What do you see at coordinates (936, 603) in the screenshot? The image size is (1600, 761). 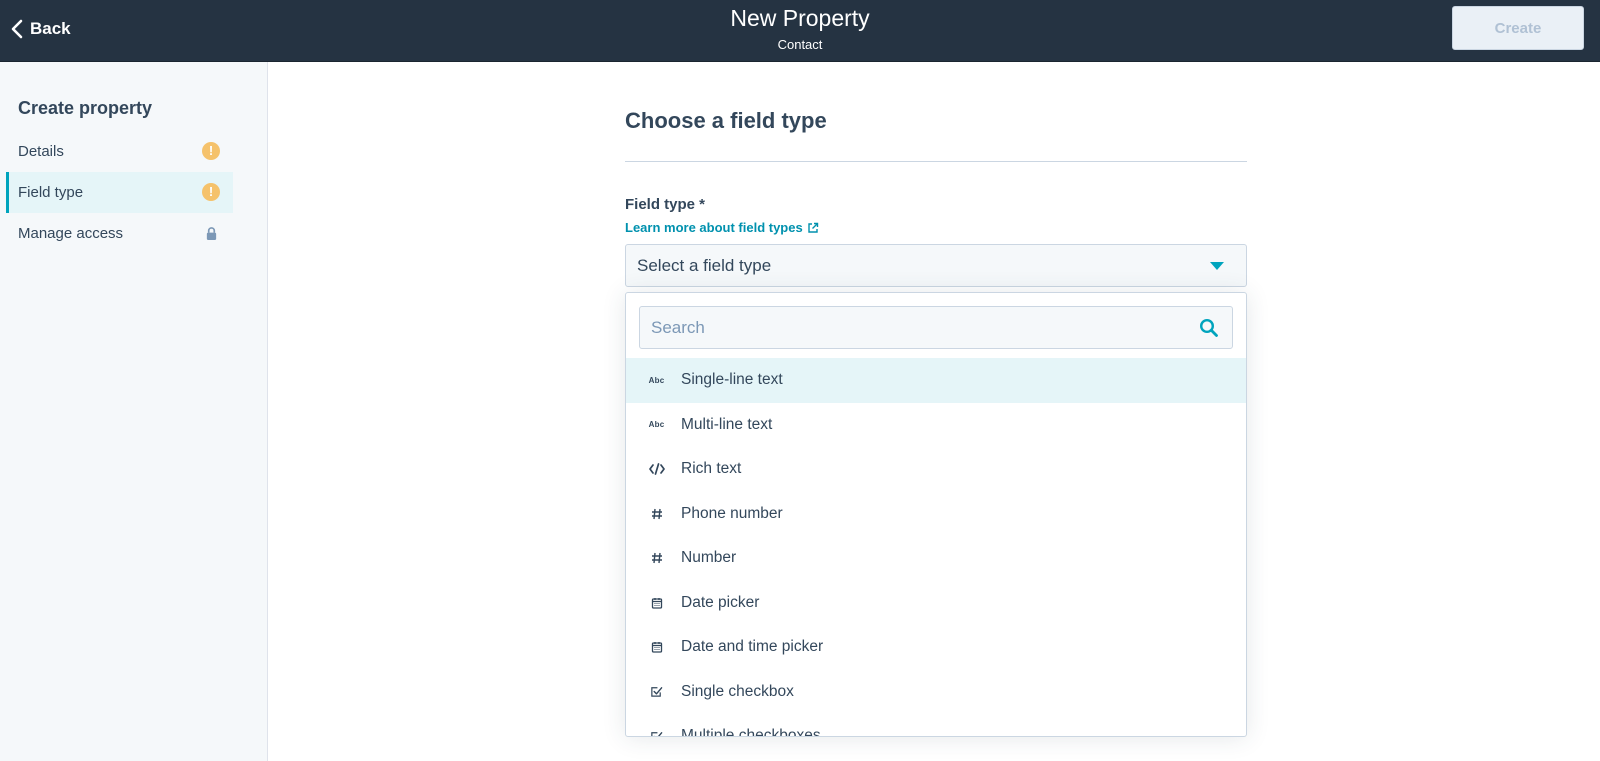 I see `option-date-picker: Date picker` at bounding box center [936, 603].